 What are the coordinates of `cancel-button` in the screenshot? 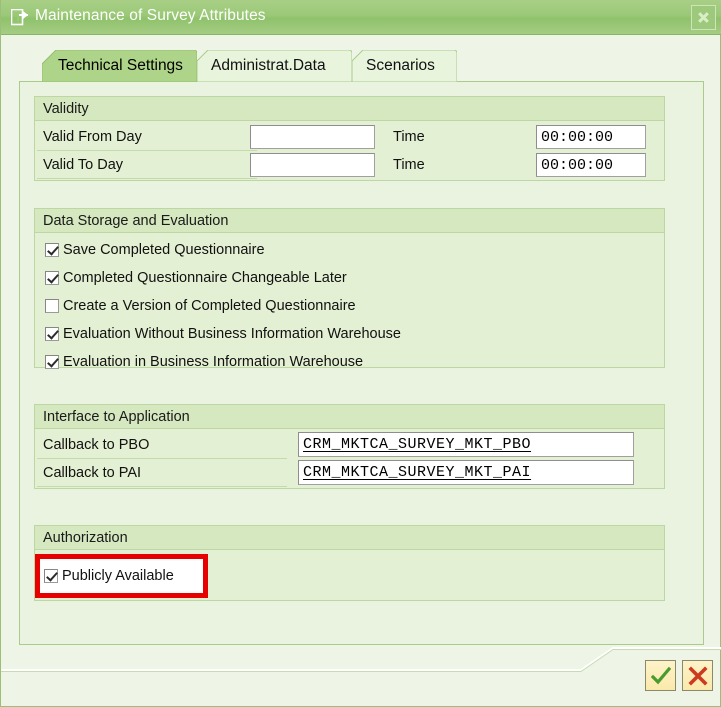 It's located at (697, 675).